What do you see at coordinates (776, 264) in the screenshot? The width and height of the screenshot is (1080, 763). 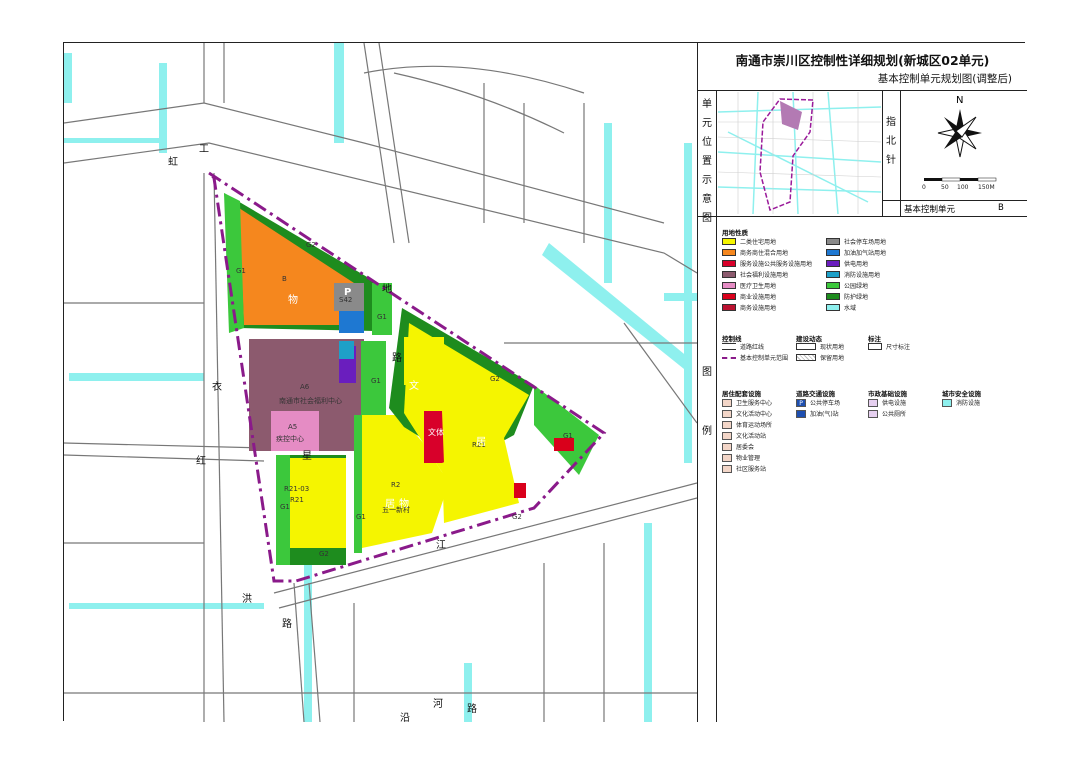 I see `legend-label: 服务设施公共服务设施用地` at bounding box center [776, 264].